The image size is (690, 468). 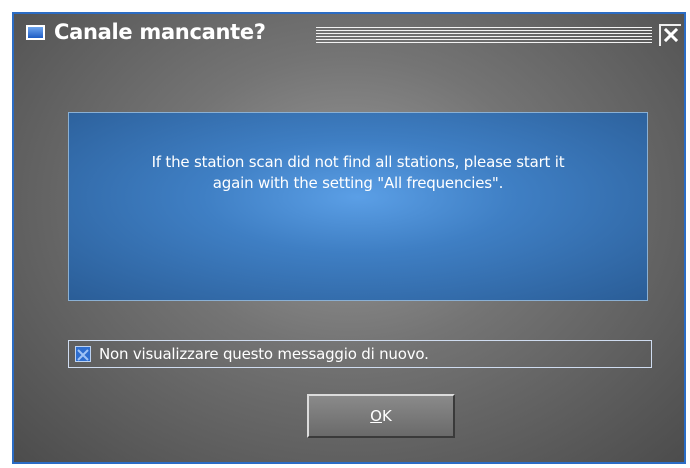 I want to click on ok-label-rest: K, so click(x=386, y=416).